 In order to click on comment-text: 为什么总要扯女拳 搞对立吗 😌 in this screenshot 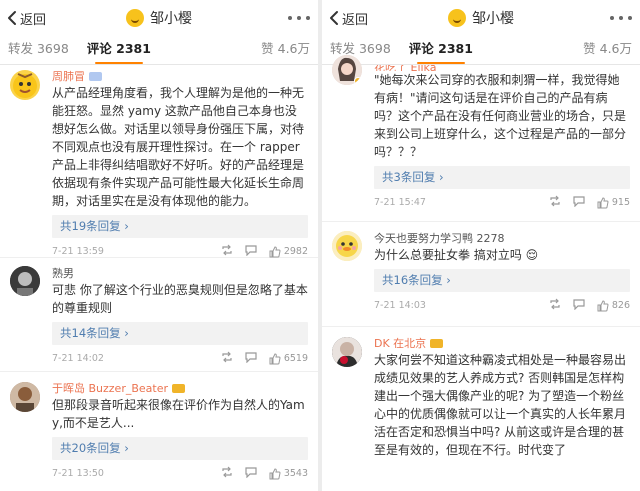, I will do `click(502, 255)`.